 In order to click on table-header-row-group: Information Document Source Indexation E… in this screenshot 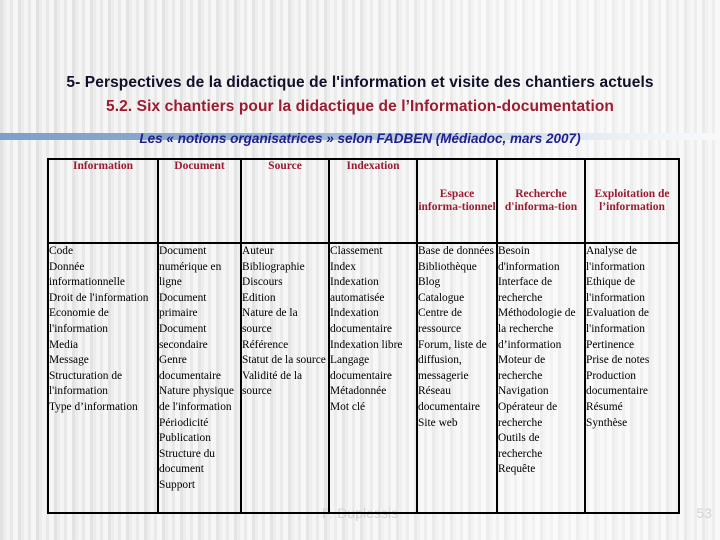, I will do `click(363, 201)`.